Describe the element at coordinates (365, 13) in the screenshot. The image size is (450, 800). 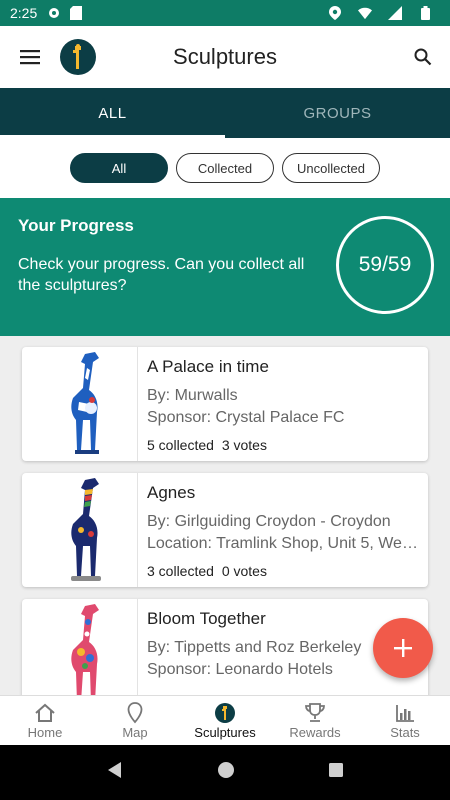
I see `wifi-icon` at that location.